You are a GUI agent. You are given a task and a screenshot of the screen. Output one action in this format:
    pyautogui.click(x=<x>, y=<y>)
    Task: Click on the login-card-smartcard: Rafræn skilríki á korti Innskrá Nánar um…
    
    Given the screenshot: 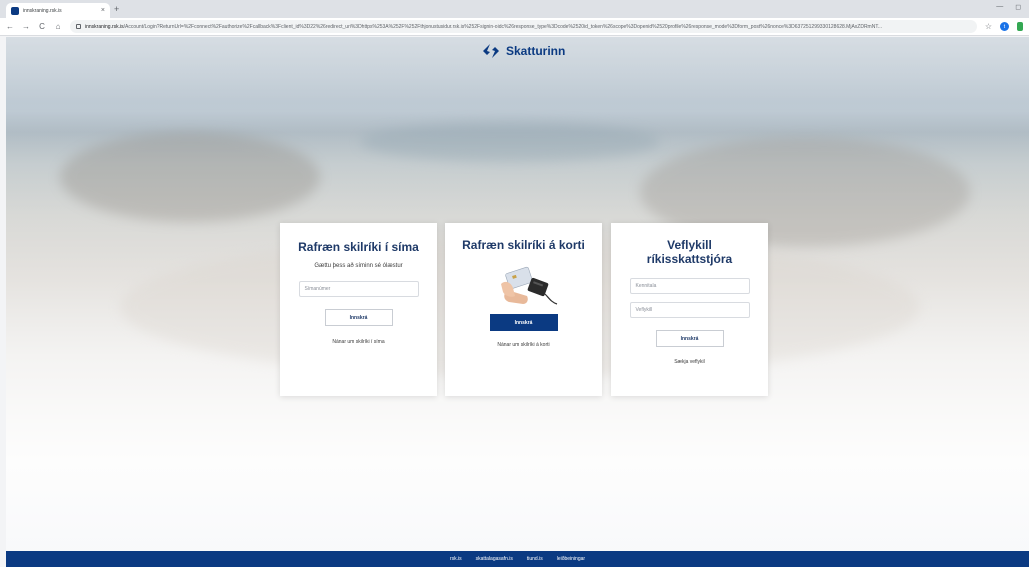 What is the action you would take?
    pyautogui.click(x=523, y=309)
    